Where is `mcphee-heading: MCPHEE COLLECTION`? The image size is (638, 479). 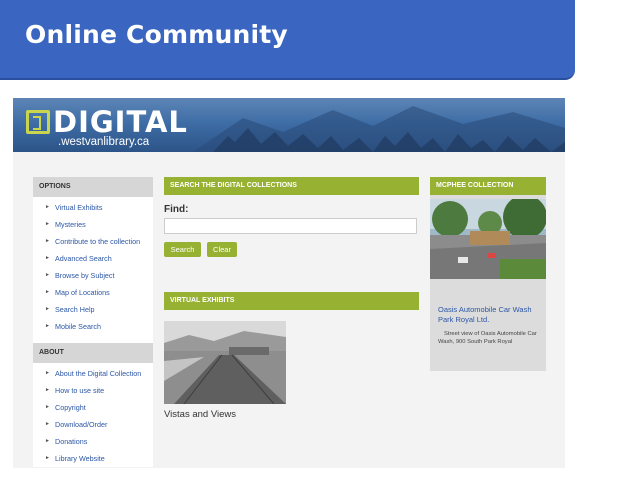
mcphee-heading: MCPHEE COLLECTION is located at coordinates (488, 186).